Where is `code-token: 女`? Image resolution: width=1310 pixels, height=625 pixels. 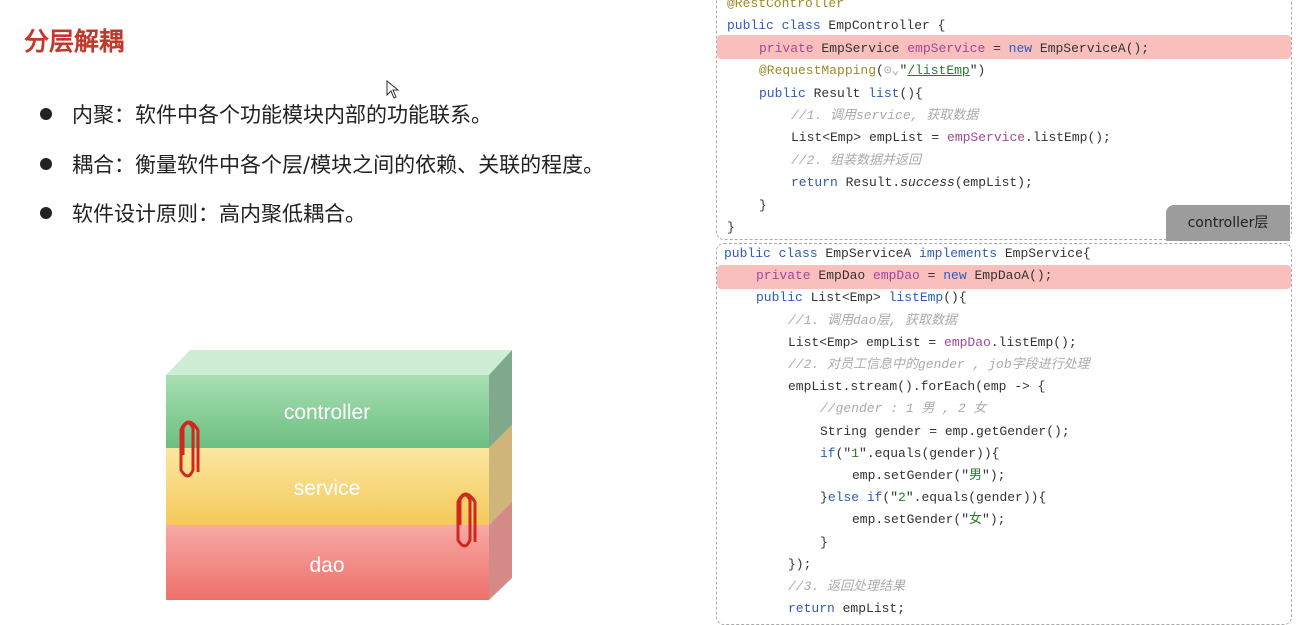
code-token: 女 is located at coordinates (976, 520).